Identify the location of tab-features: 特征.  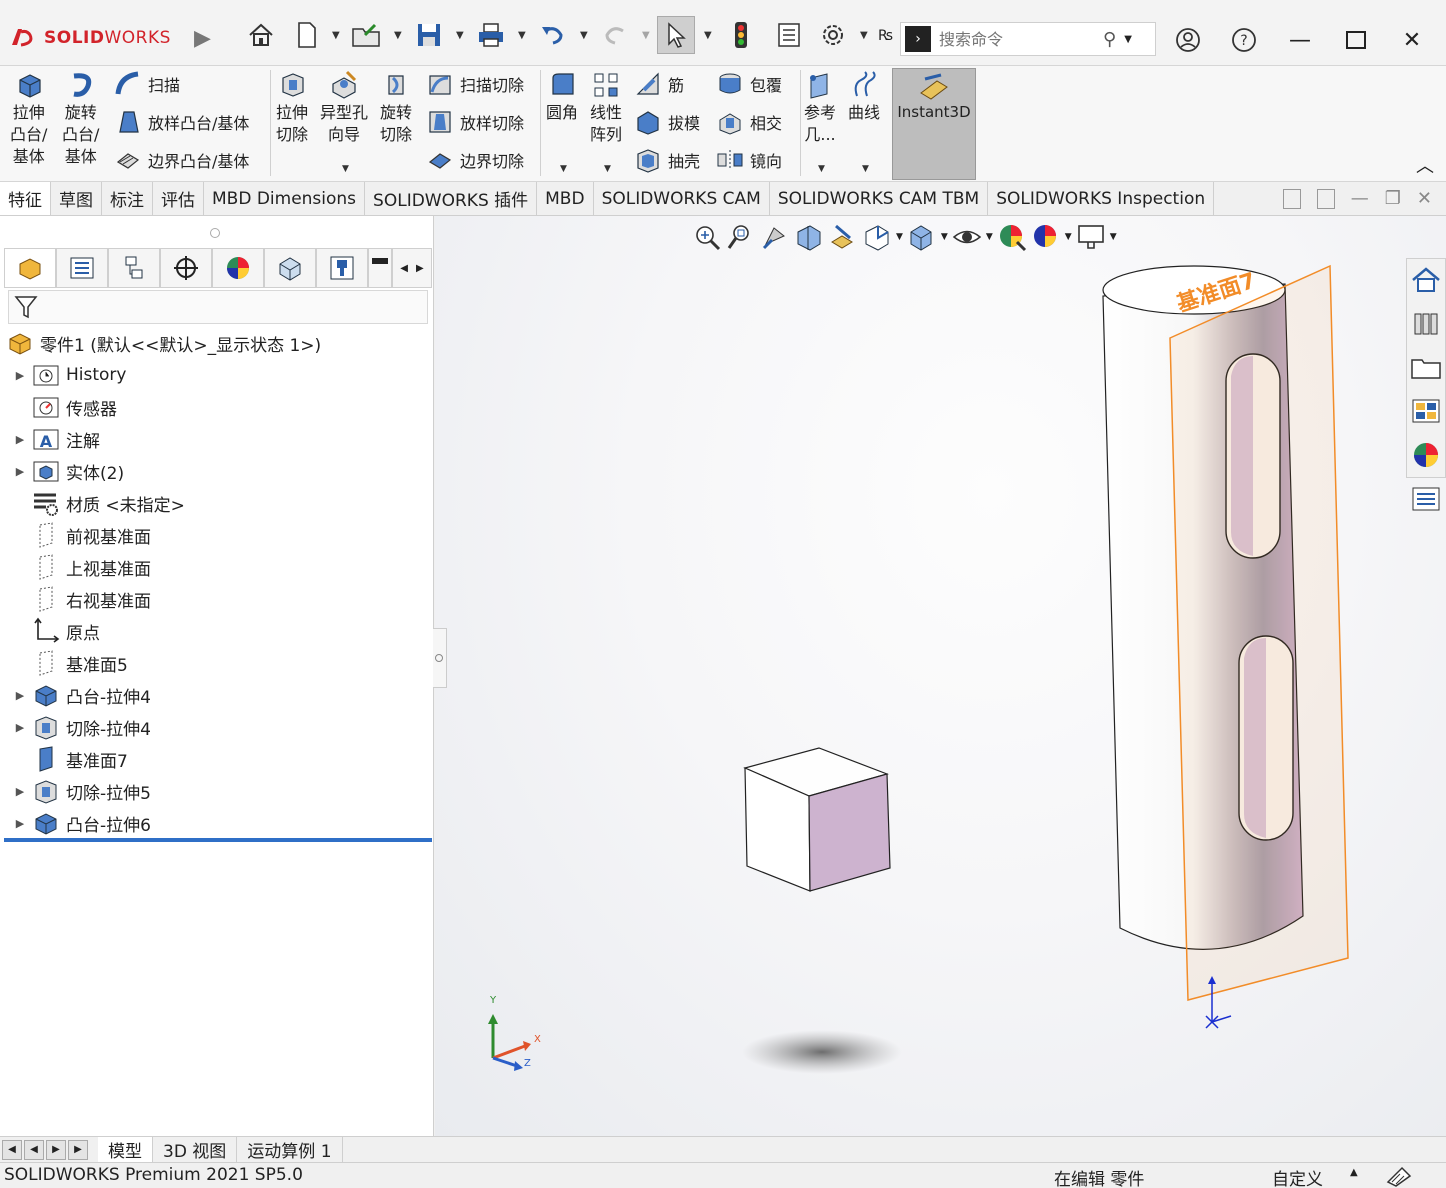
(25, 198).